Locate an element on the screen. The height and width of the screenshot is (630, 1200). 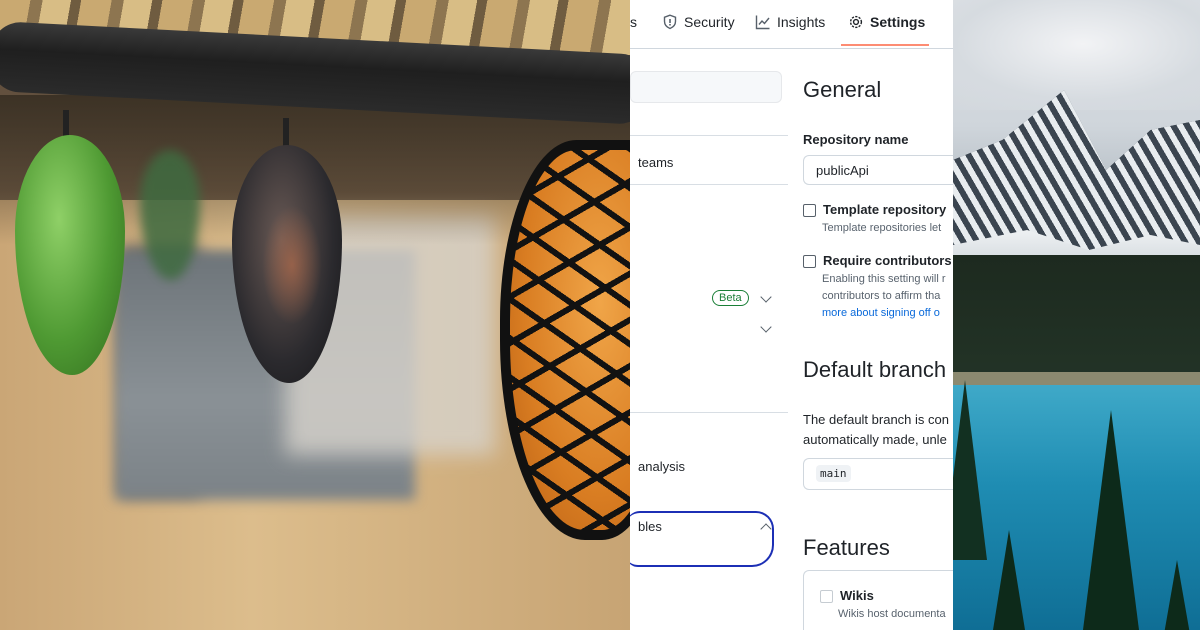
template-repo-label: Template repository is located at coordinates (885, 209).